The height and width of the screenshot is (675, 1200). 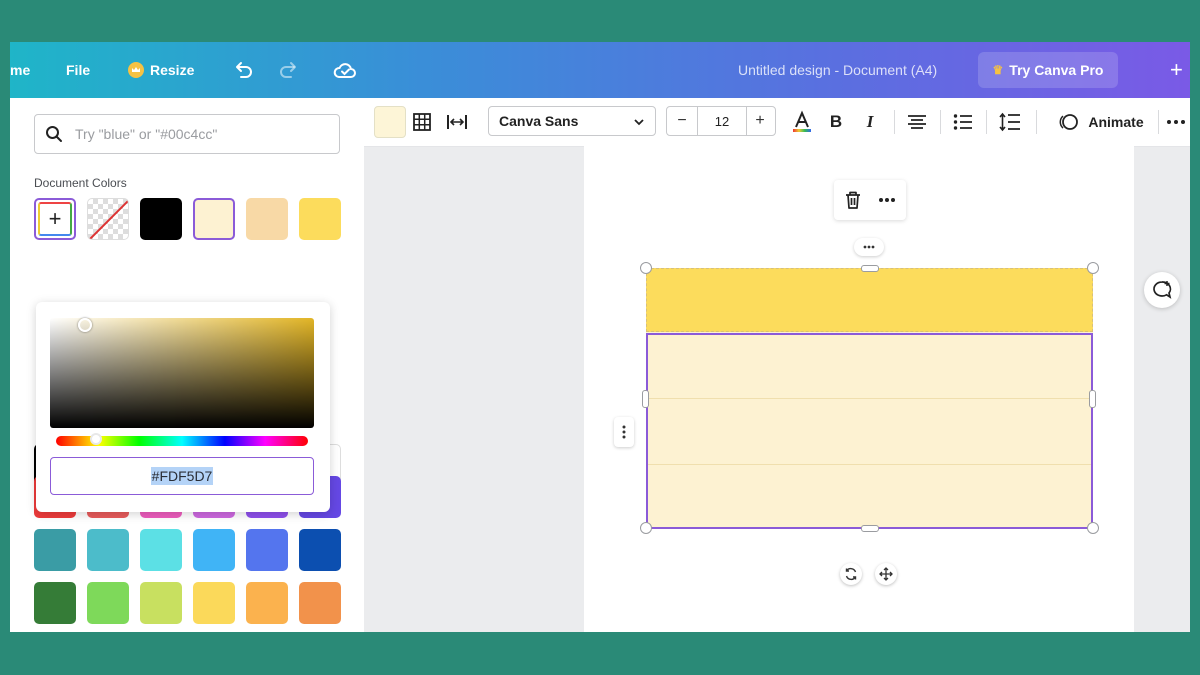 I want to click on bullet-list-icon, so click(x=962, y=122).